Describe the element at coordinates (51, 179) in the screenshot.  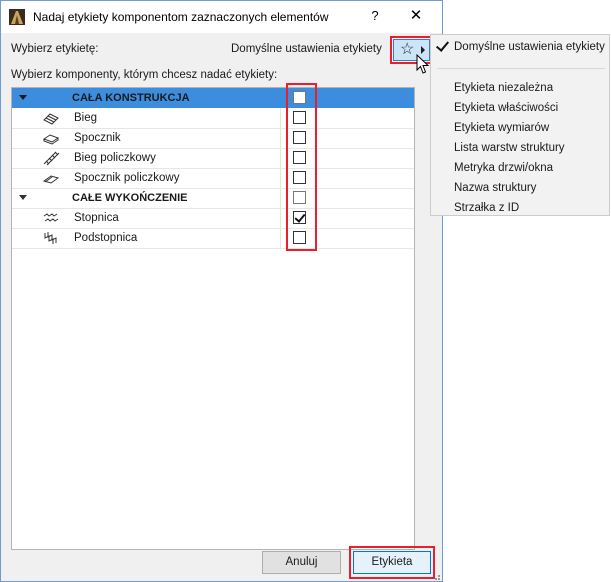
I see `stringer-landing-icon` at that location.